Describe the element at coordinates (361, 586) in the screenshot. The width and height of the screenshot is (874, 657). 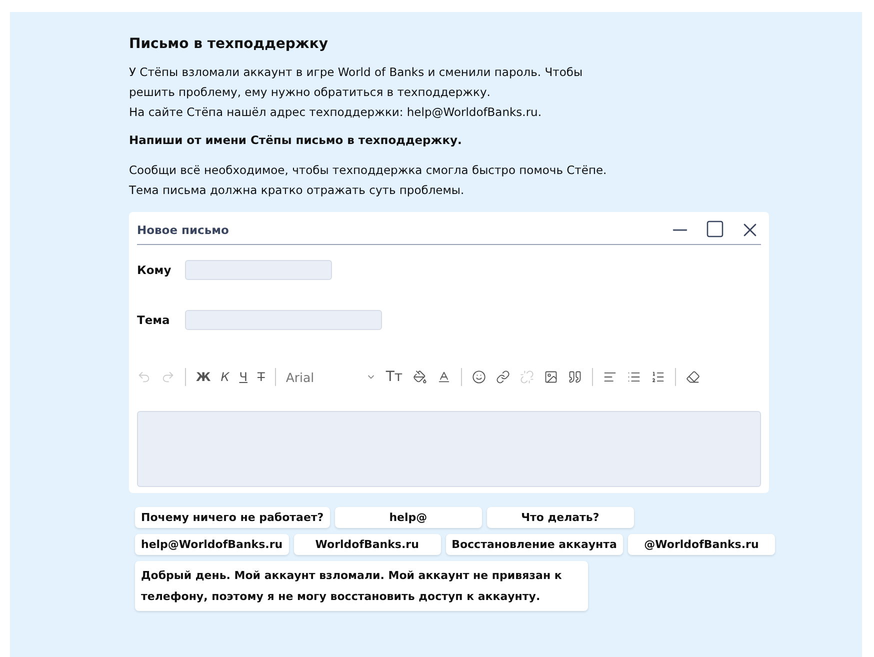
I see `answer-chip: Добрый день. Мой аккаунт взломали. Мой аккаунт не привязан к телефону, поэтому я не могу восстановить доступ к аккаунту.` at that location.